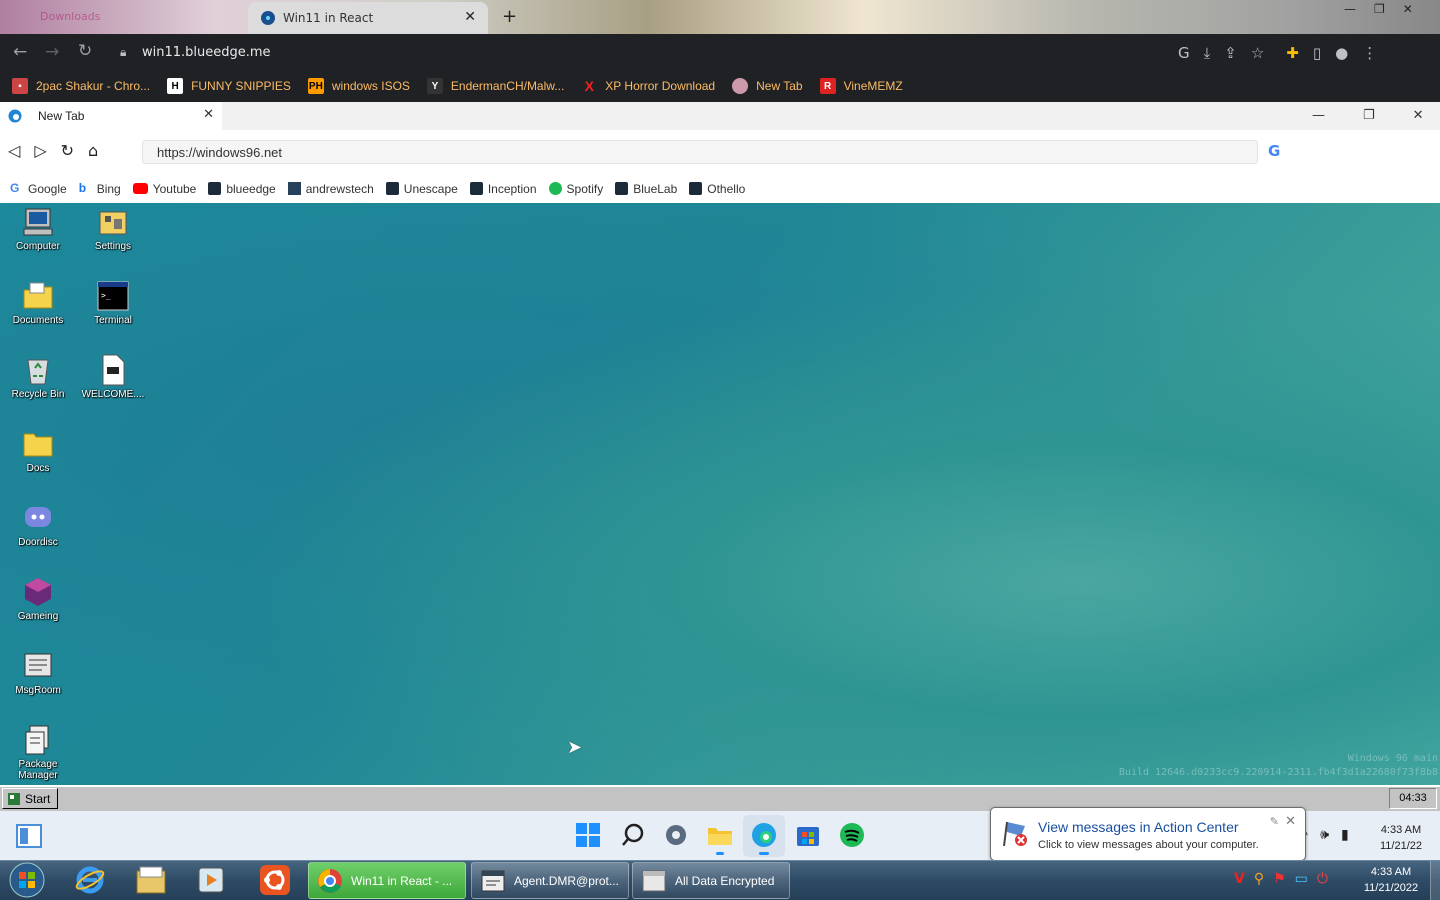 This screenshot has width=1440, height=900. What do you see at coordinates (1369, 115) in the screenshot?
I see `maximize-icon: ❐` at bounding box center [1369, 115].